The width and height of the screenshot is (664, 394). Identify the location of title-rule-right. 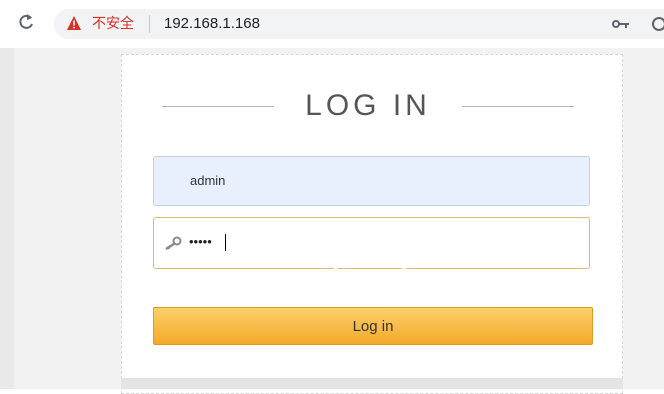
(518, 106).